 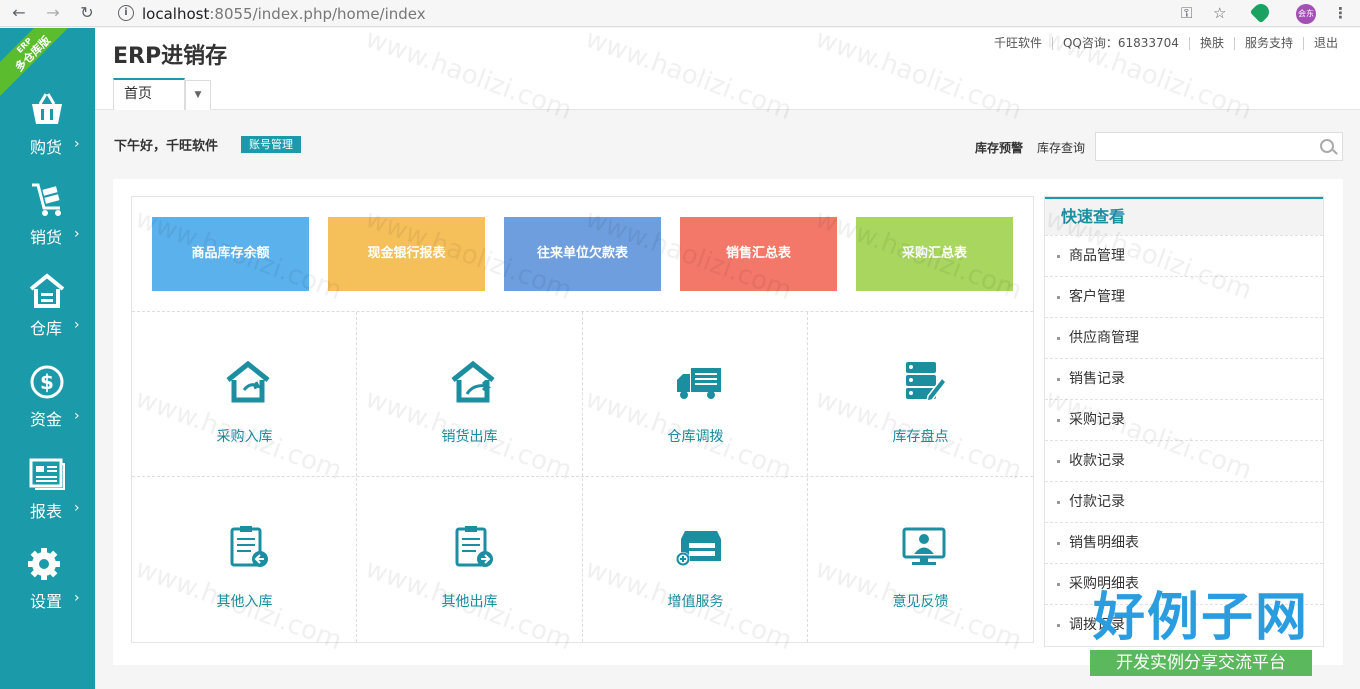 What do you see at coordinates (19, 13) in the screenshot?
I see `back-arrow-icon: ←` at bounding box center [19, 13].